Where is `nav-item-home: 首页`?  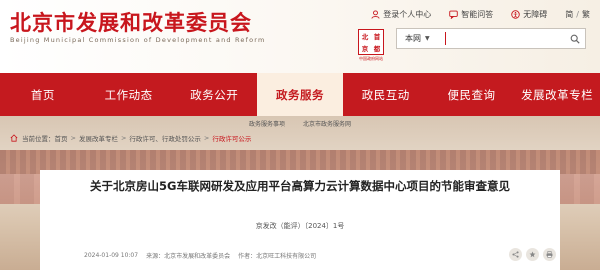 nav-item-home: 首页 is located at coordinates (43, 94).